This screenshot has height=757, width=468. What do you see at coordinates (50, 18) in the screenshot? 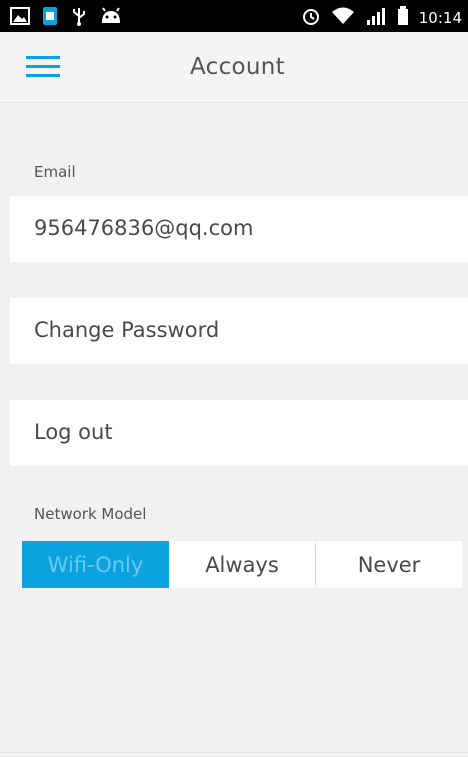
I see `sim-card-icon` at bounding box center [50, 18].